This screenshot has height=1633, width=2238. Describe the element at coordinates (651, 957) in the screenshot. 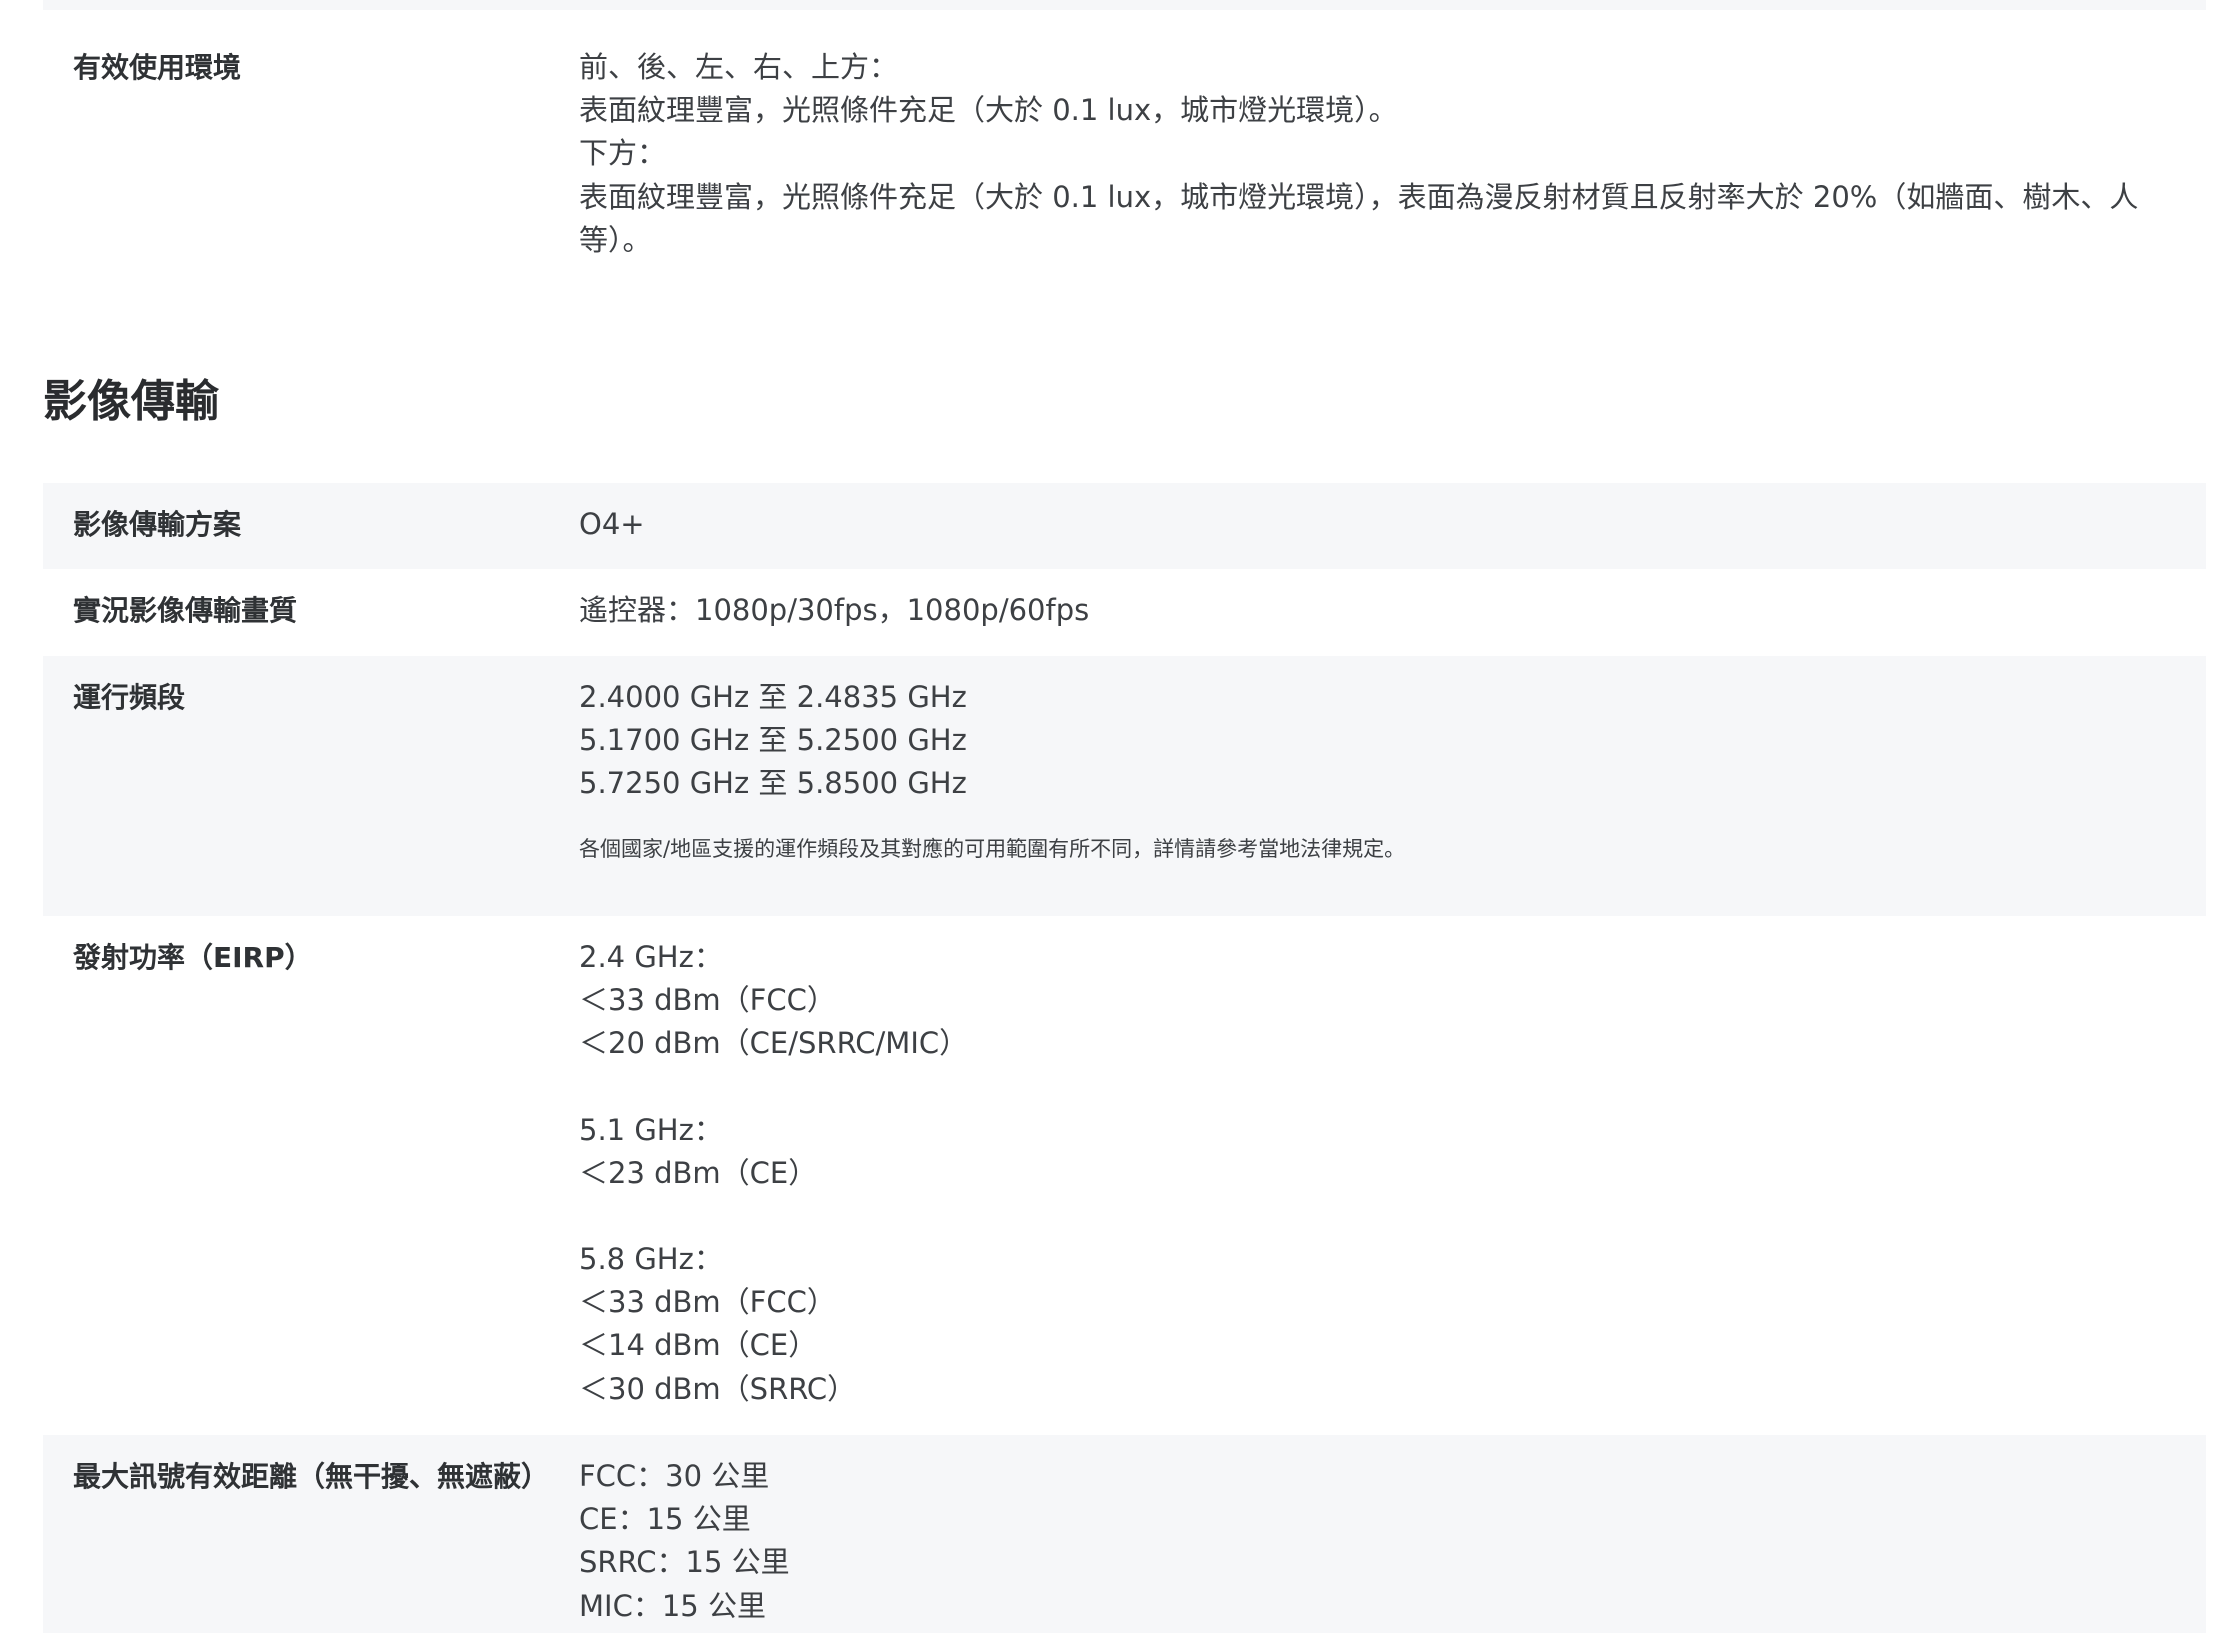

I see `value-line: 2.4 GHz：` at that location.